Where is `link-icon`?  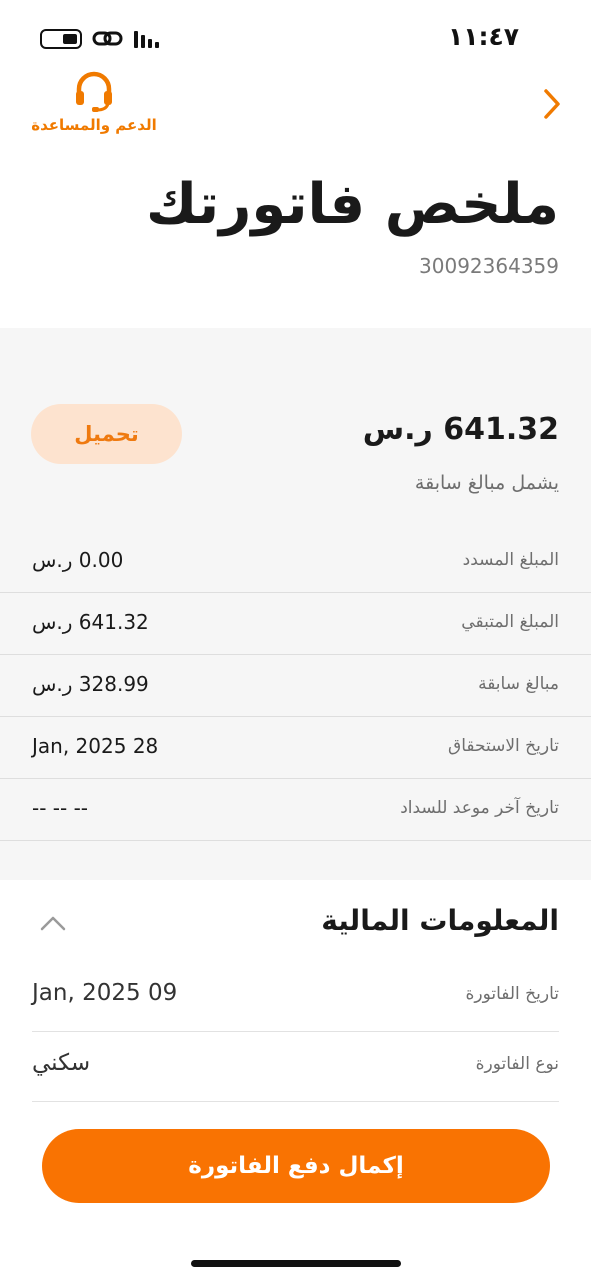
link-icon is located at coordinates (107, 38).